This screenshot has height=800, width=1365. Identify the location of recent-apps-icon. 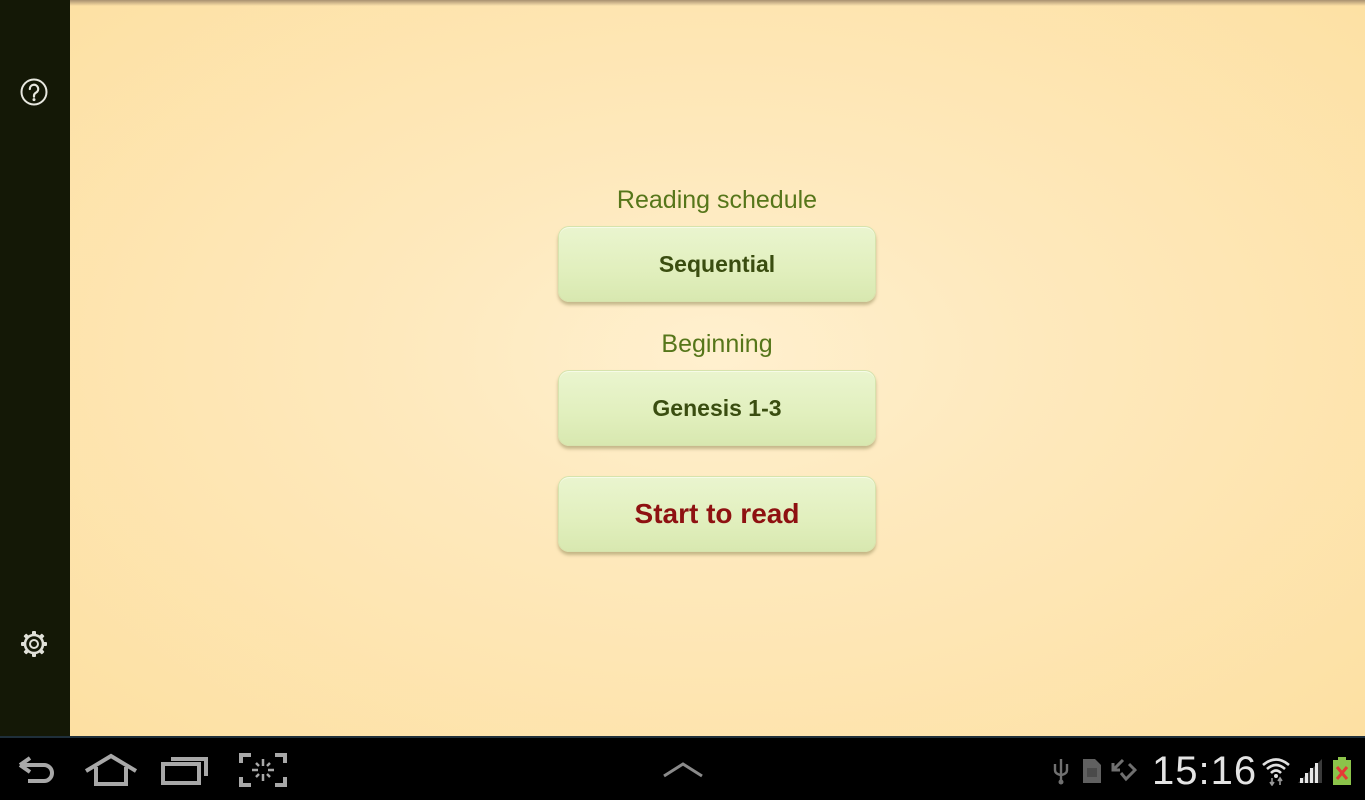
(184, 771).